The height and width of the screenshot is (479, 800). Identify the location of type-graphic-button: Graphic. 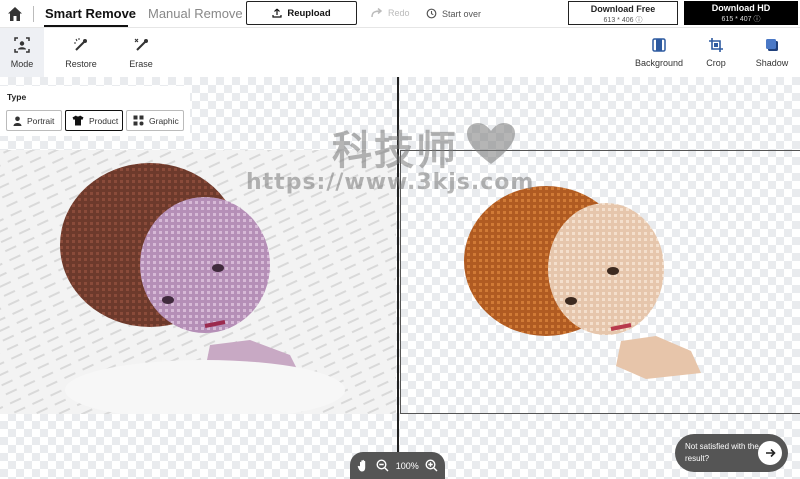
(155, 120).